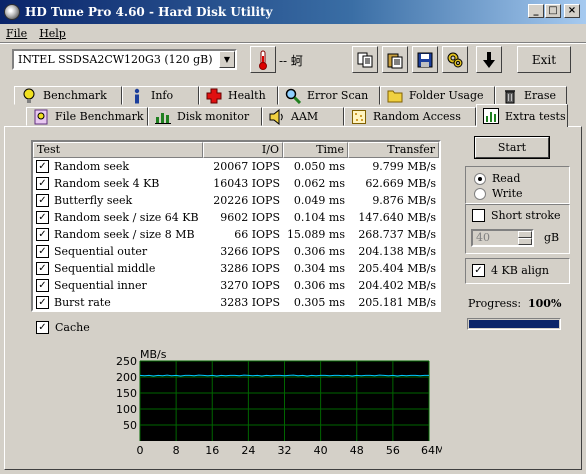  Describe the element at coordinates (510, 270) in the screenshot. I see `align-option: ✓ 4 KB align` at that location.